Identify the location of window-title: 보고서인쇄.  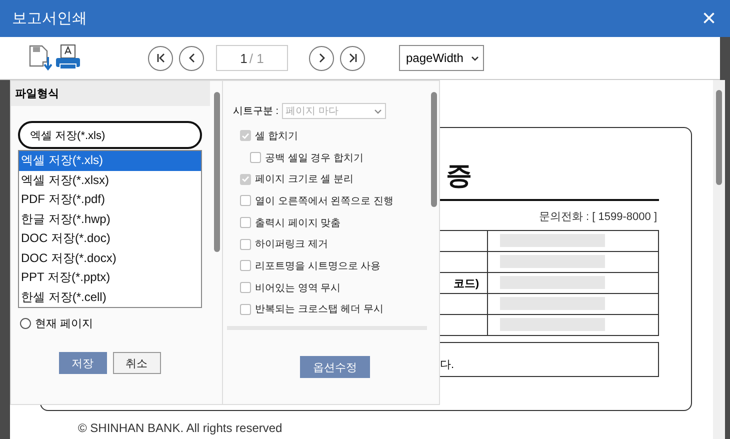
(49, 18).